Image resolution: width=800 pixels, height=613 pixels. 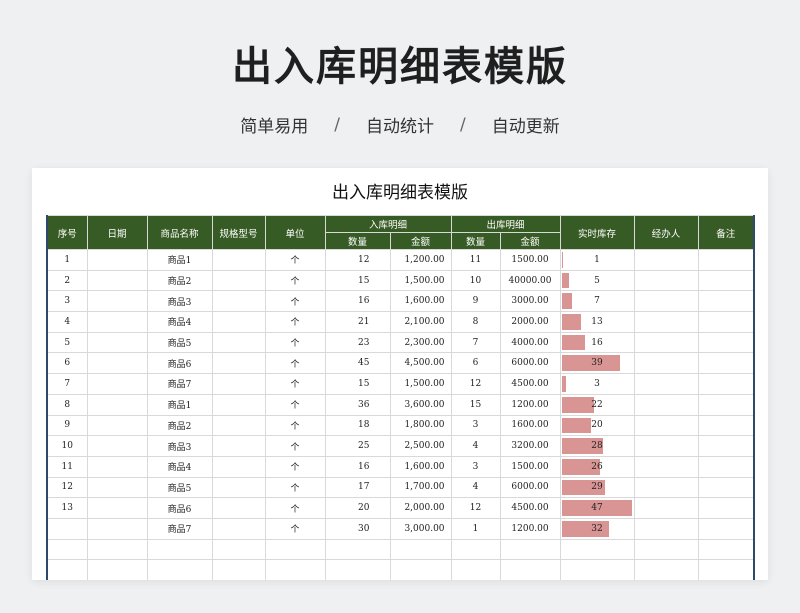 I want to click on cell-in-qty, so click(x=357, y=549).